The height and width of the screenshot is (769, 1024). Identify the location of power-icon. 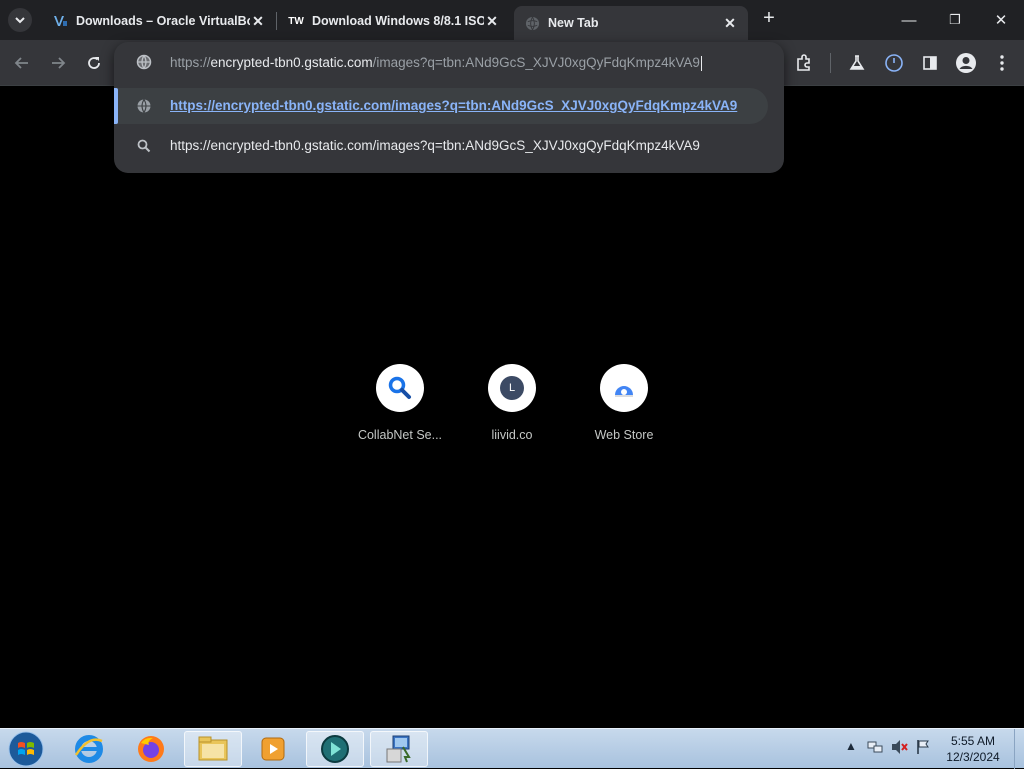
(894, 63).